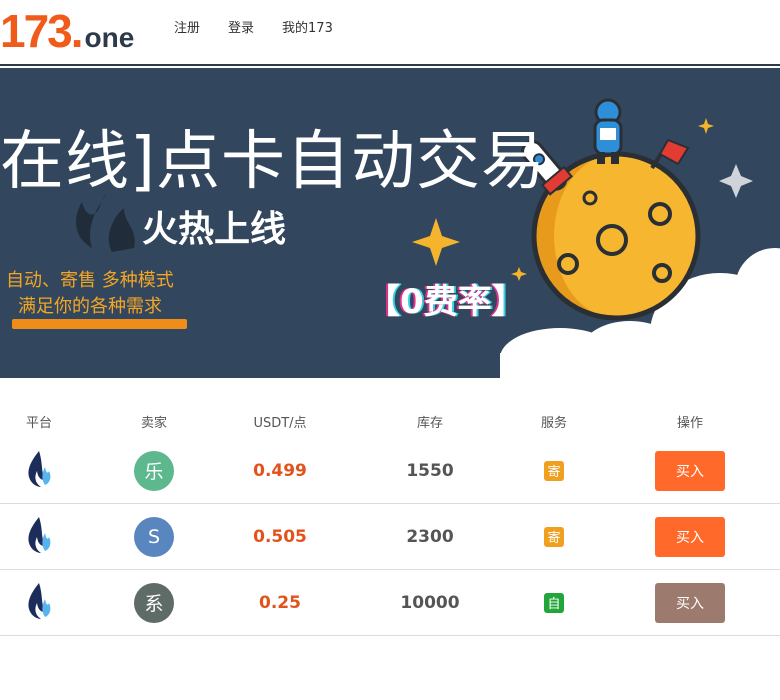  Describe the element at coordinates (273, 162) in the screenshot. I see `banner-title: 在线]点卡自动交易` at that location.